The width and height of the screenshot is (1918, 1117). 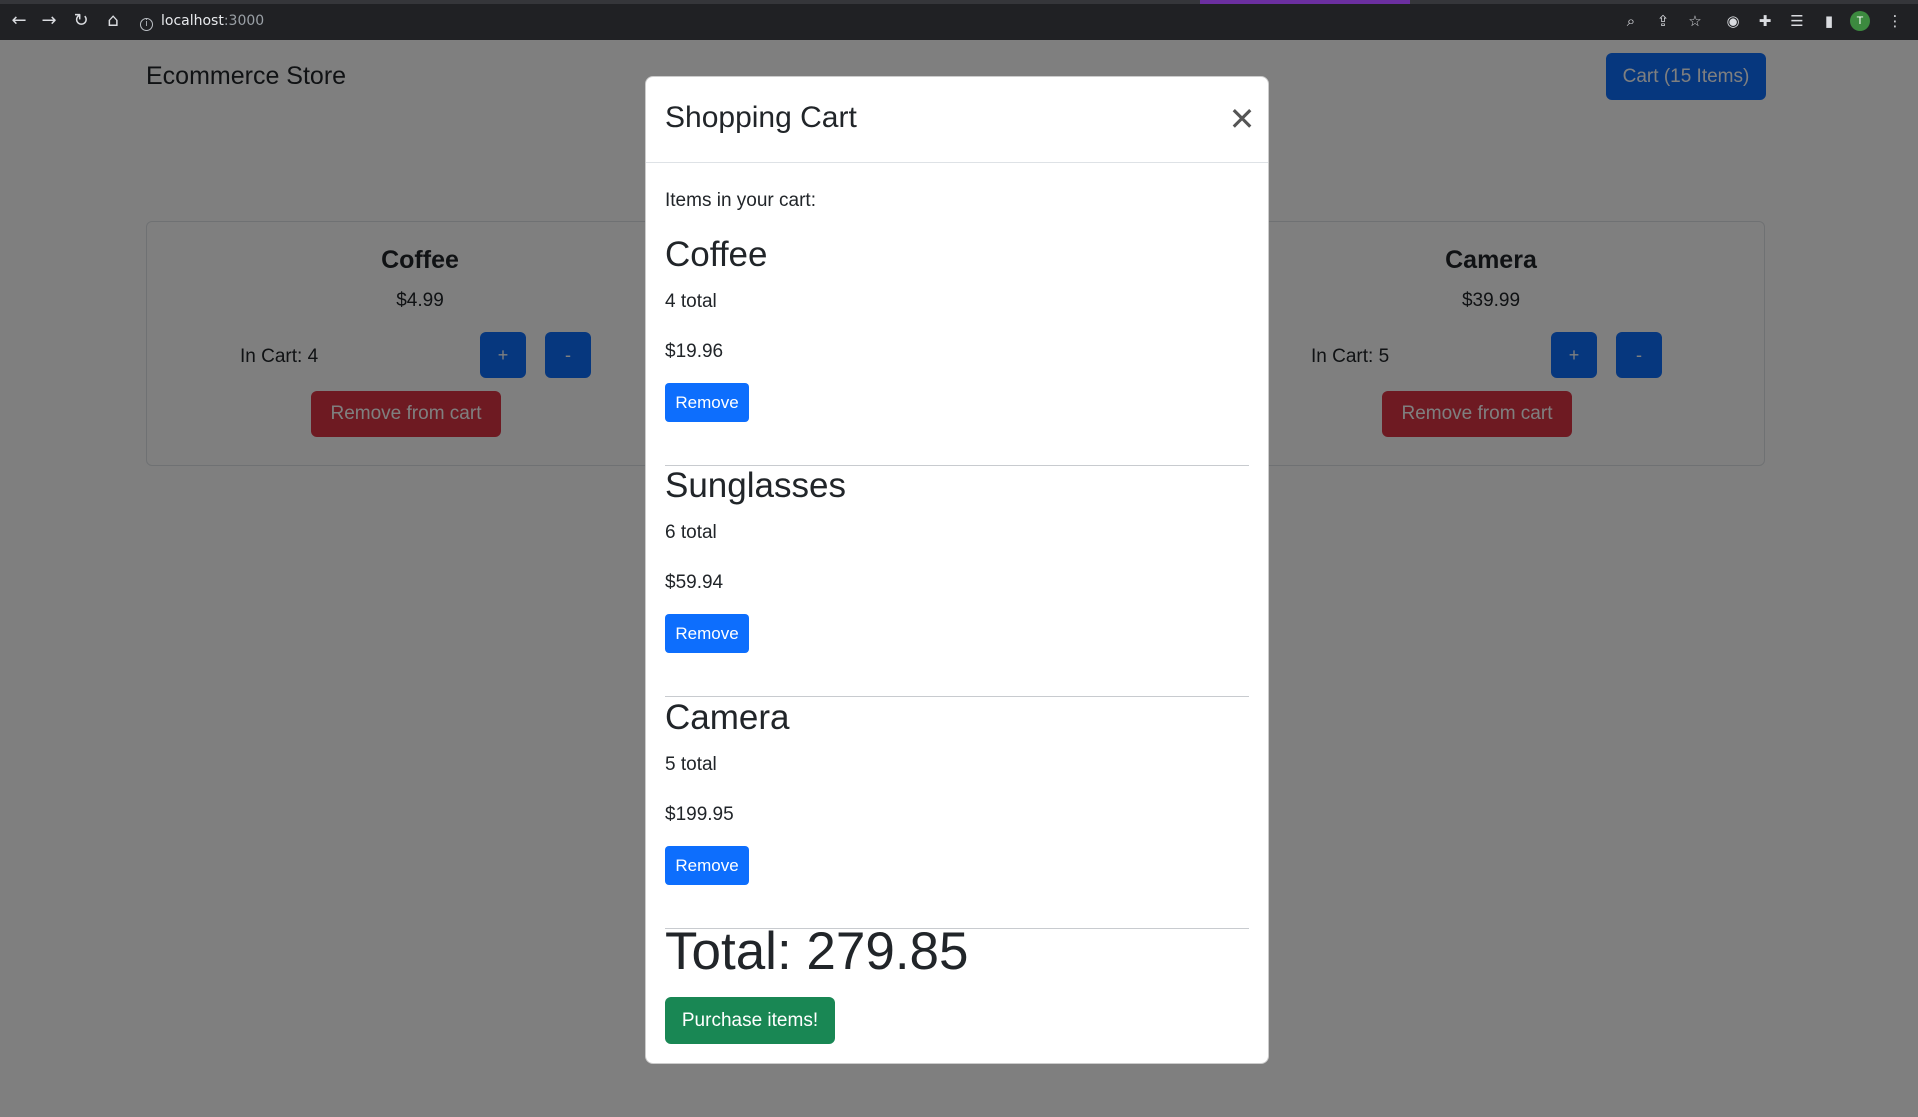 What do you see at coordinates (957, 813) in the screenshot?
I see `cart-item-camera: Camera 5 total $199.95 Remove` at bounding box center [957, 813].